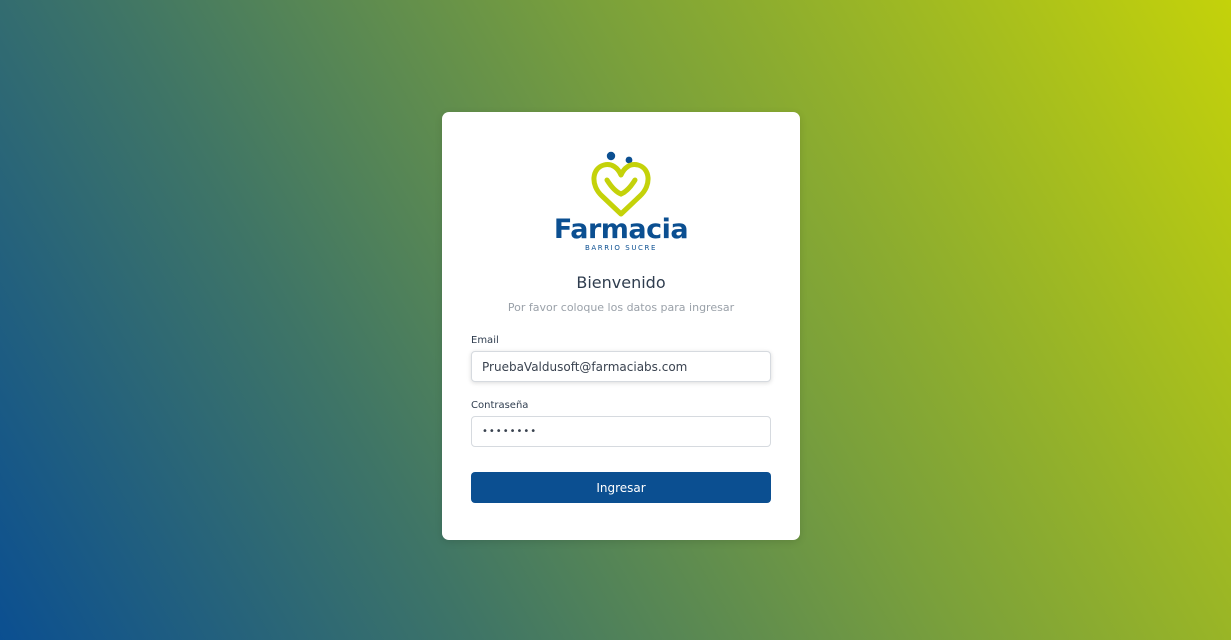 The image size is (1231, 640). What do you see at coordinates (621, 229) in the screenshot?
I see `brand-name: Farmacia` at bounding box center [621, 229].